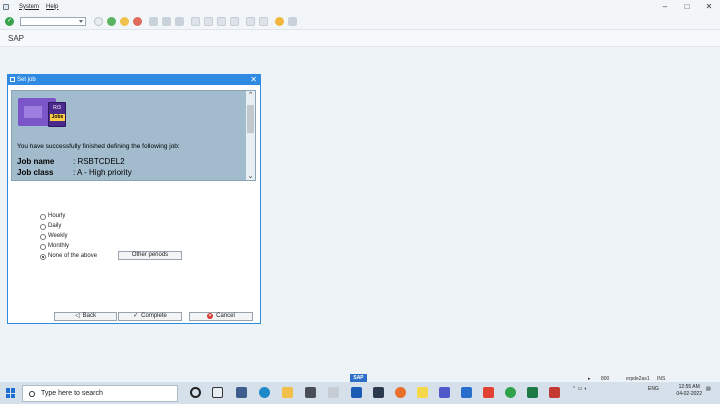 The height and width of the screenshot is (404, 720). I want to click on scroll-down-icon: ⌄, so click(250, 176).